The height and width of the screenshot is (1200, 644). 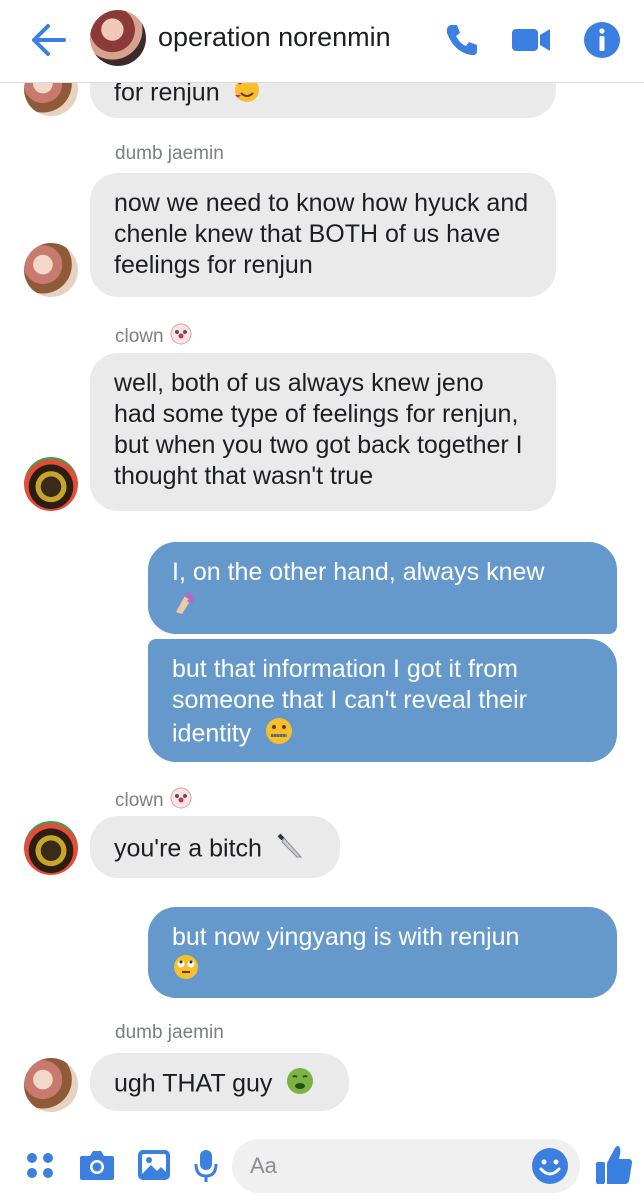 What do you see at coordinates (274, 37) in the screenshot?
I see `conversation-title: operation norenmin` at bounding box center [274, 37].